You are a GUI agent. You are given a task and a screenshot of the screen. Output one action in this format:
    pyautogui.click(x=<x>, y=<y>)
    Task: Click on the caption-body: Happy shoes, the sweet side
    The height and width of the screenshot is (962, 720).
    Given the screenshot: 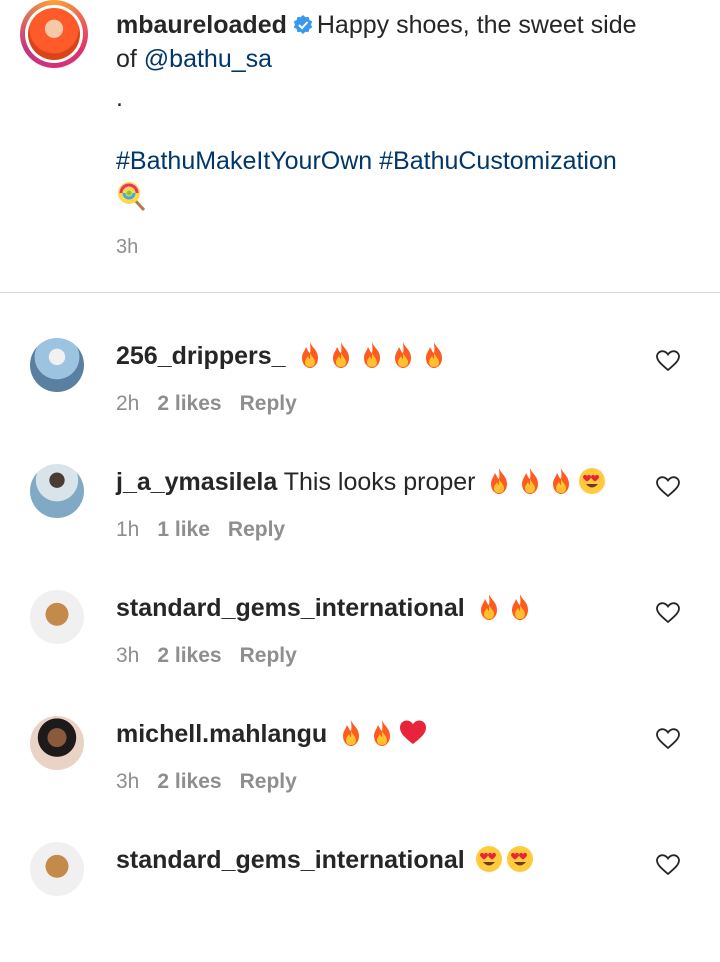 What is the action you would take?
    pyautogui.click(x=476, y=25)
    